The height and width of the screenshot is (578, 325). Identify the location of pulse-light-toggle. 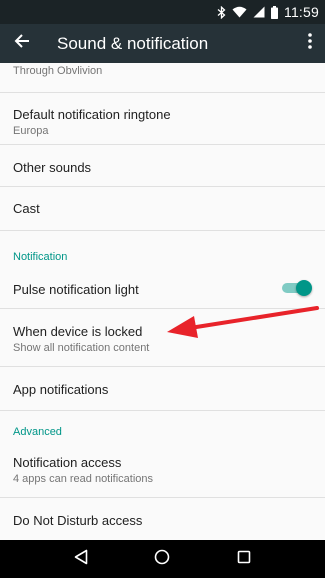
(297, 288).